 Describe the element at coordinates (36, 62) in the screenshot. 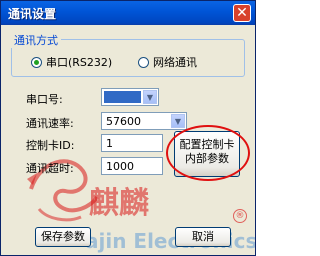

I see `radio-selected-icon` at that location.